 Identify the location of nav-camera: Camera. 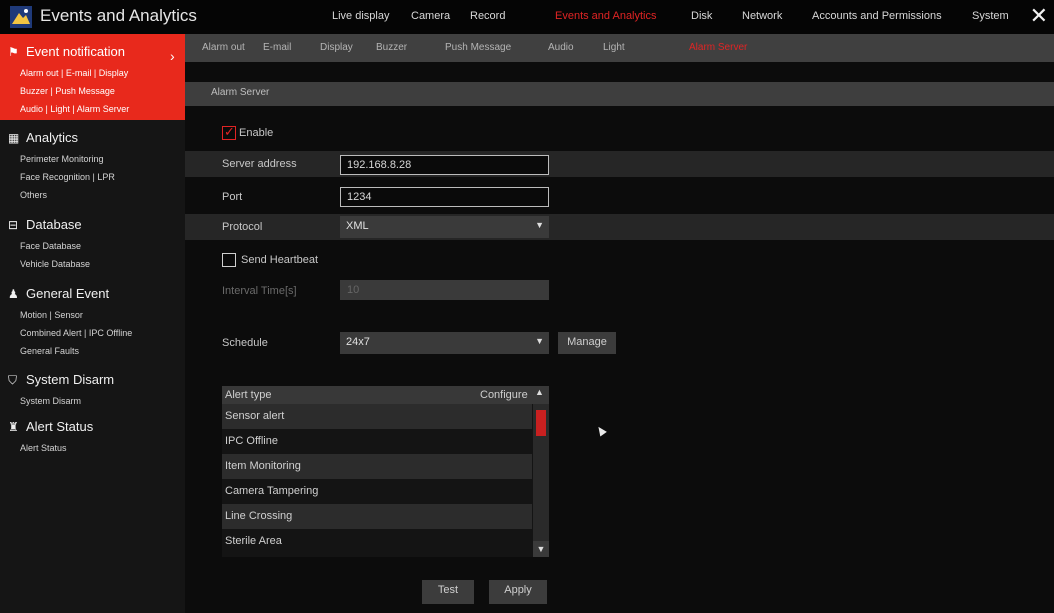
(430, 16).